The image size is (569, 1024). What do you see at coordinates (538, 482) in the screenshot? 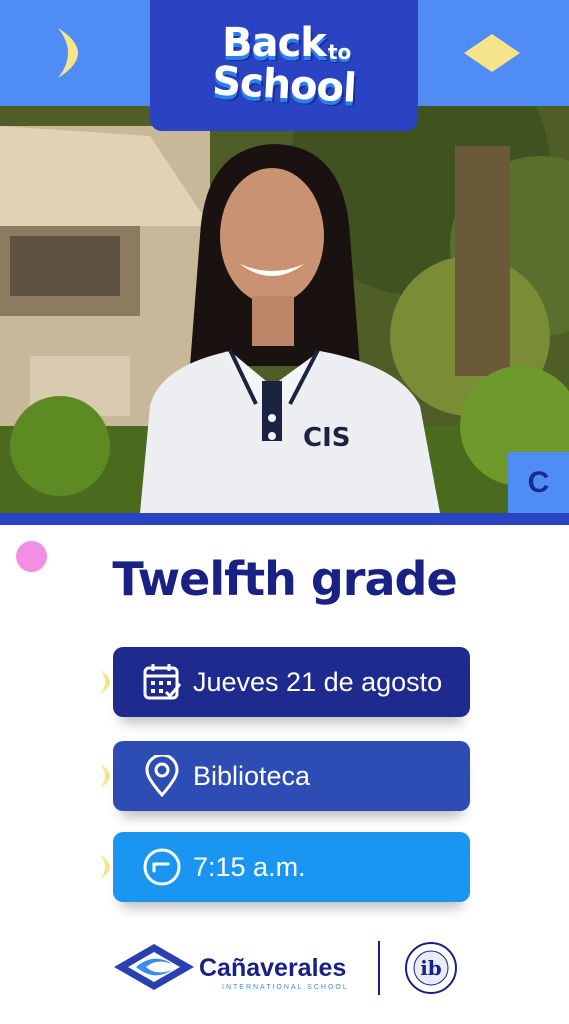
I see `section-letter-badge: C` at bounding box center [538, 482].